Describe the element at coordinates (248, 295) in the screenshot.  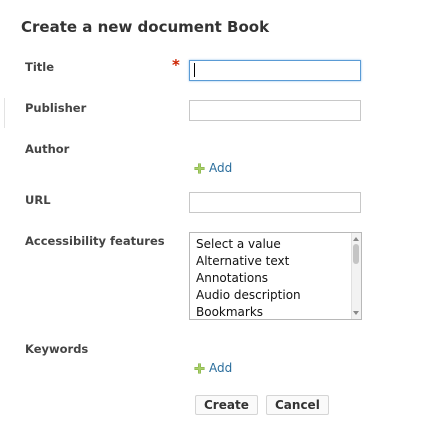
I see `option-audio-description: Audio description` at that location.